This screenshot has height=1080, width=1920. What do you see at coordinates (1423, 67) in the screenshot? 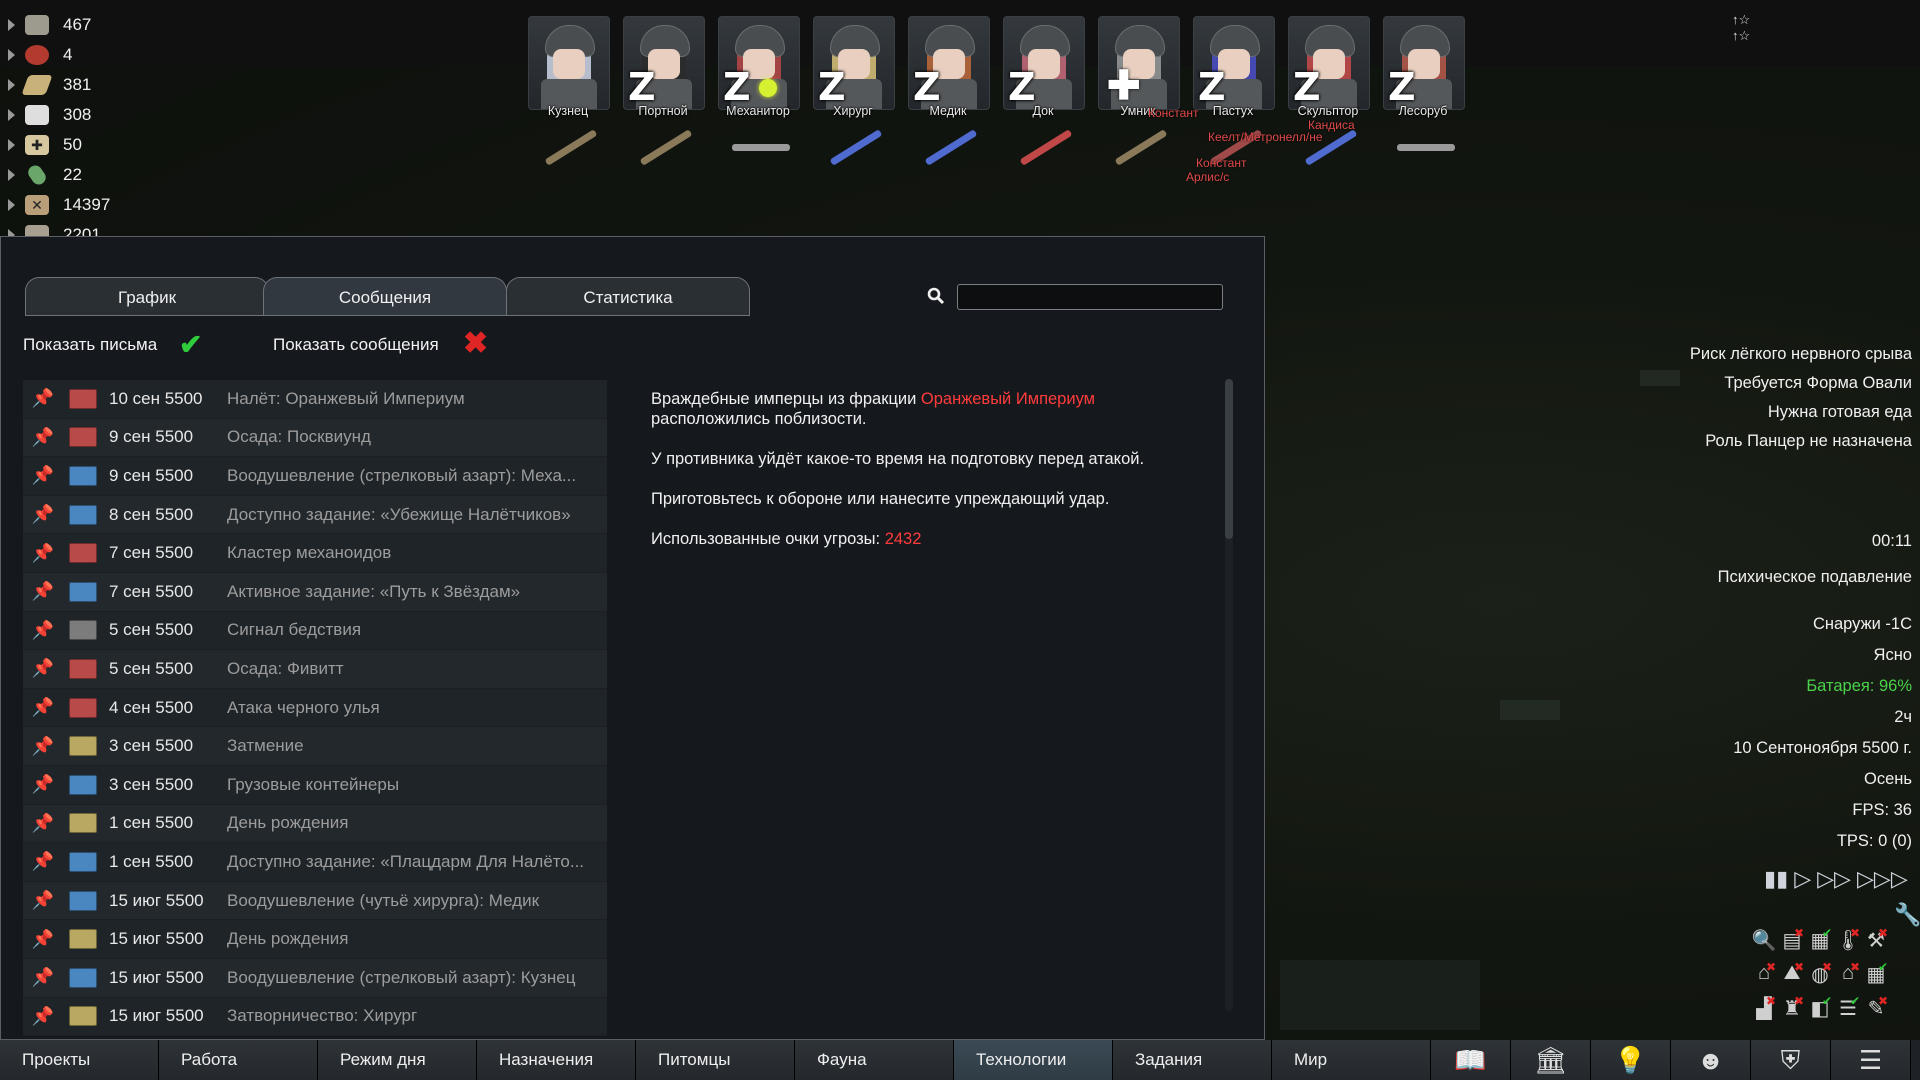
I see `colonist-portrait: Z Лесоруб` at bounding box center [1423, 67].